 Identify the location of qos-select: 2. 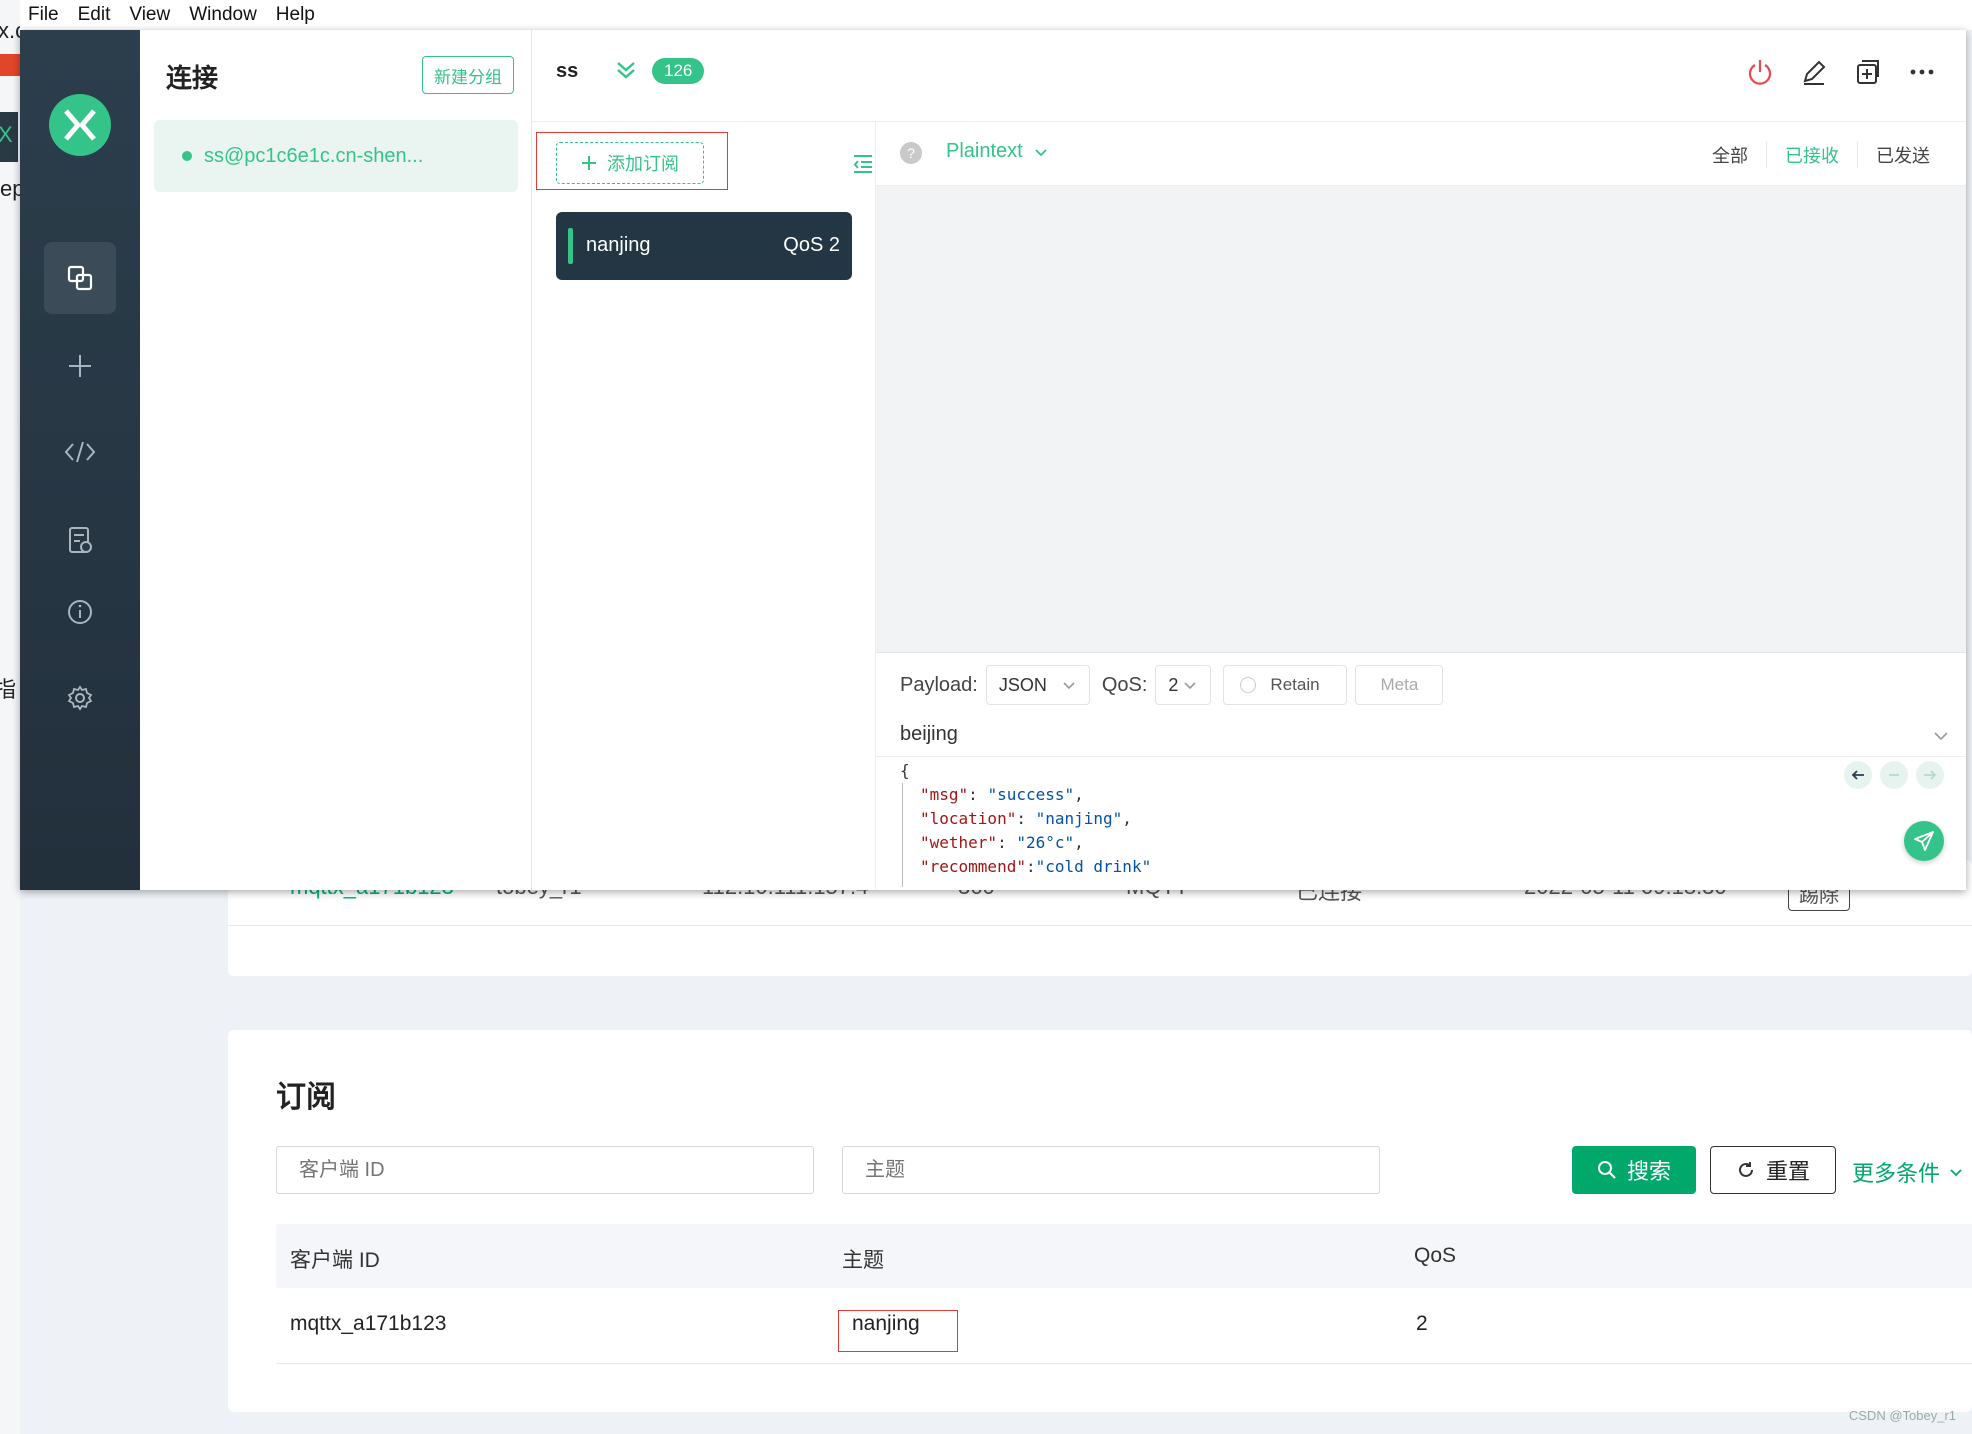
(1183, 685).